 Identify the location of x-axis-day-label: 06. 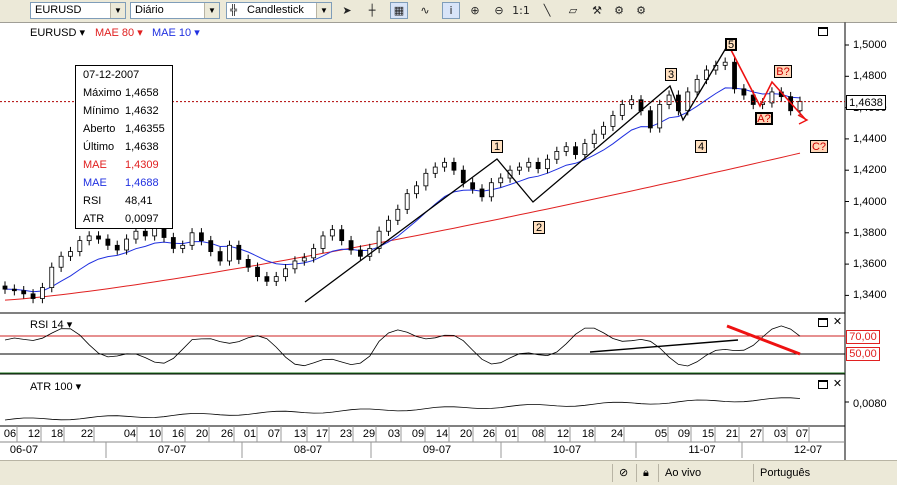
(10, 434).